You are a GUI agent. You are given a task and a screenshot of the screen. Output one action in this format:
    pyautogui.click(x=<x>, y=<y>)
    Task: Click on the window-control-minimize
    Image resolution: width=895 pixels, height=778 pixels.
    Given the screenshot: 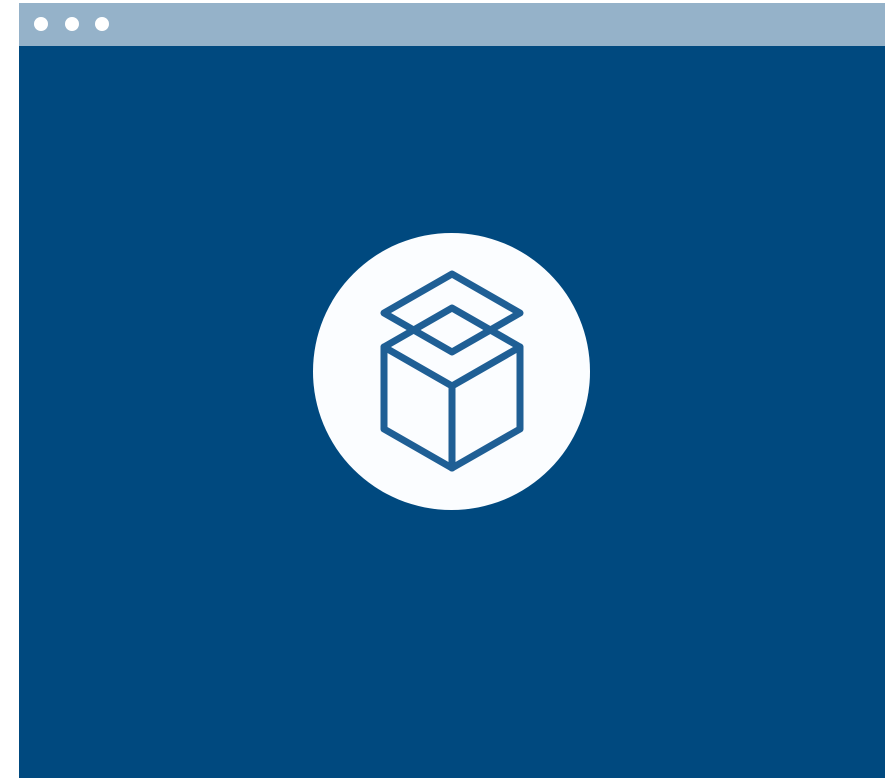 What is the action you would take?
    pyautogui.click(x=72, y=24)
    